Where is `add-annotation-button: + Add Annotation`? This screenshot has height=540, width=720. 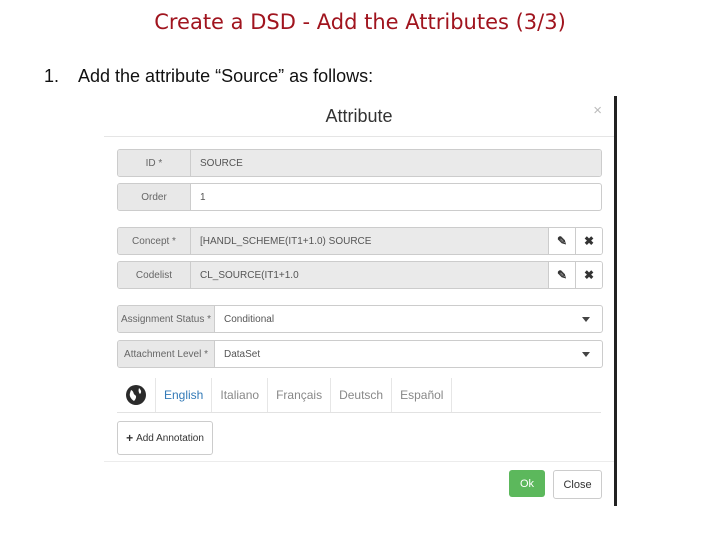
add-annotation-button: + Add Annotation is located at coordinates (165, 438).